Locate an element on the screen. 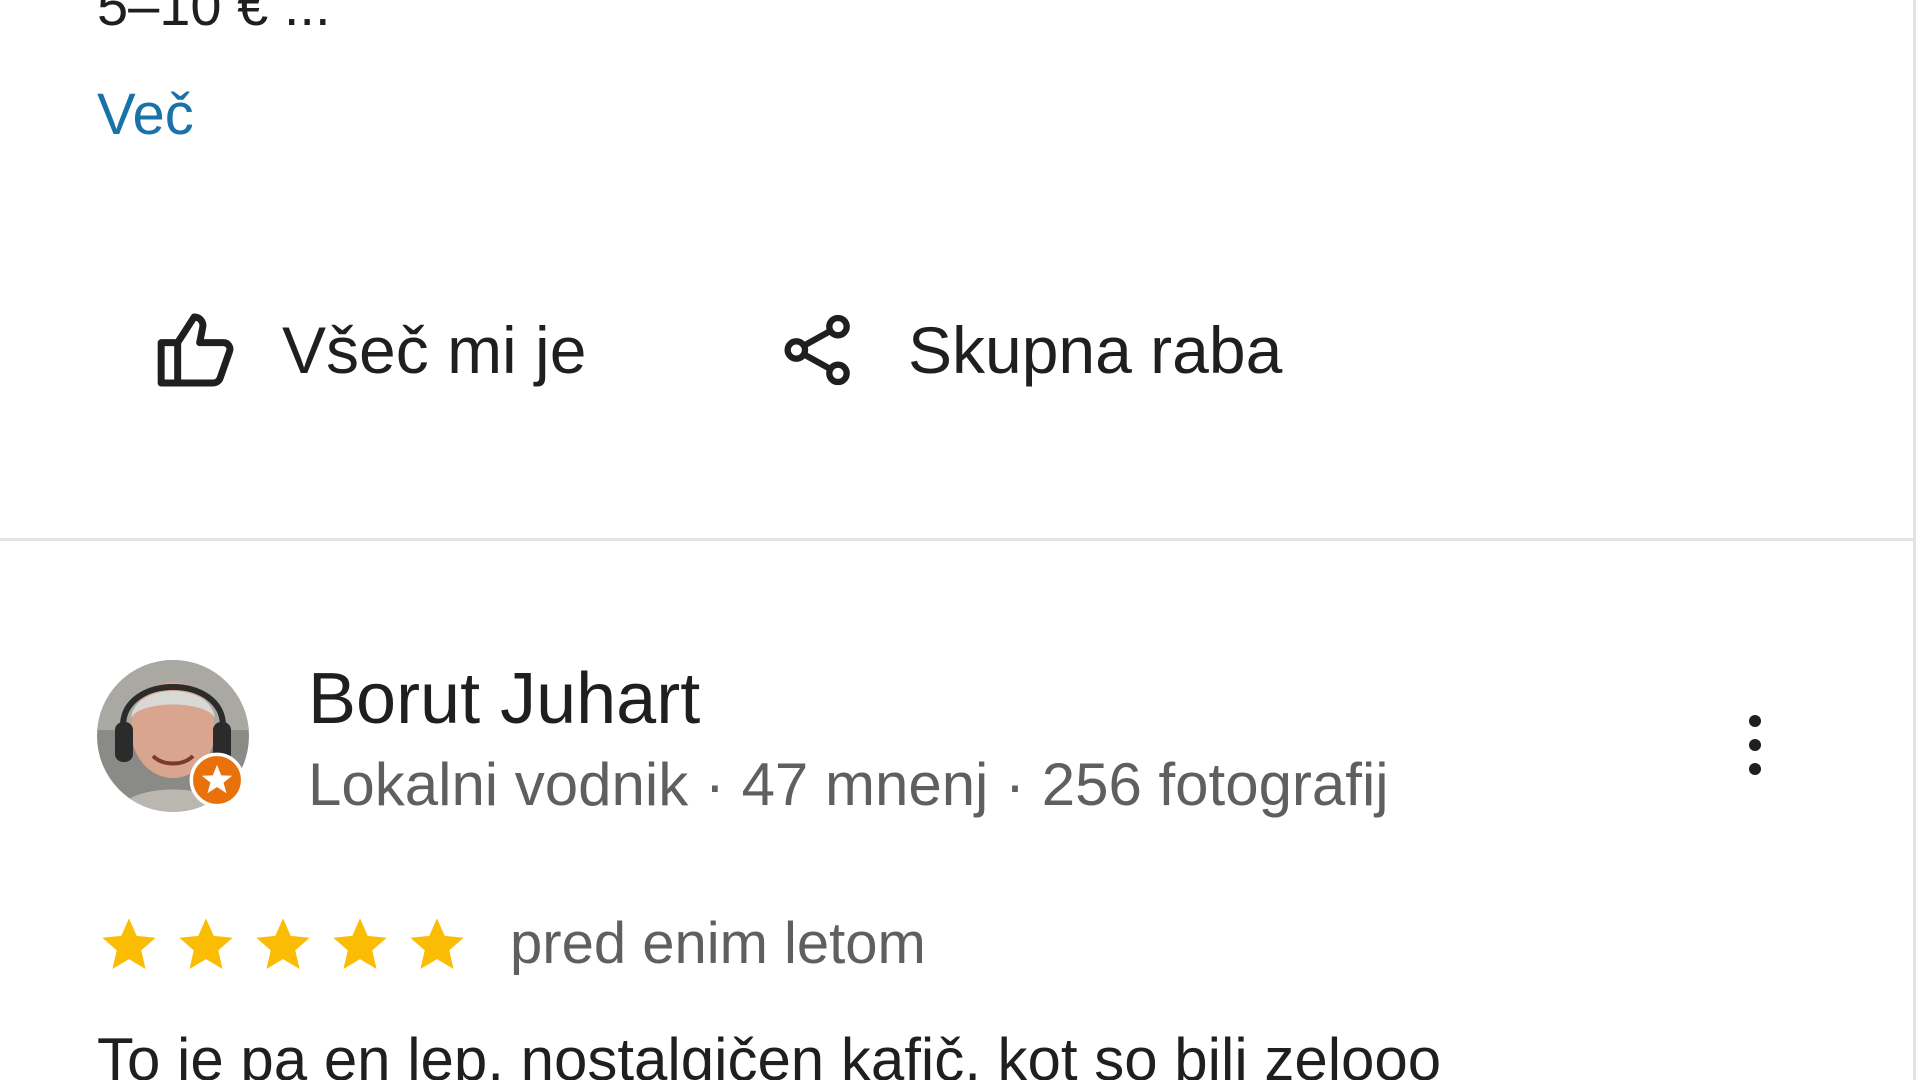  panel-scroll-edge is located at coordinates (1914, 540).